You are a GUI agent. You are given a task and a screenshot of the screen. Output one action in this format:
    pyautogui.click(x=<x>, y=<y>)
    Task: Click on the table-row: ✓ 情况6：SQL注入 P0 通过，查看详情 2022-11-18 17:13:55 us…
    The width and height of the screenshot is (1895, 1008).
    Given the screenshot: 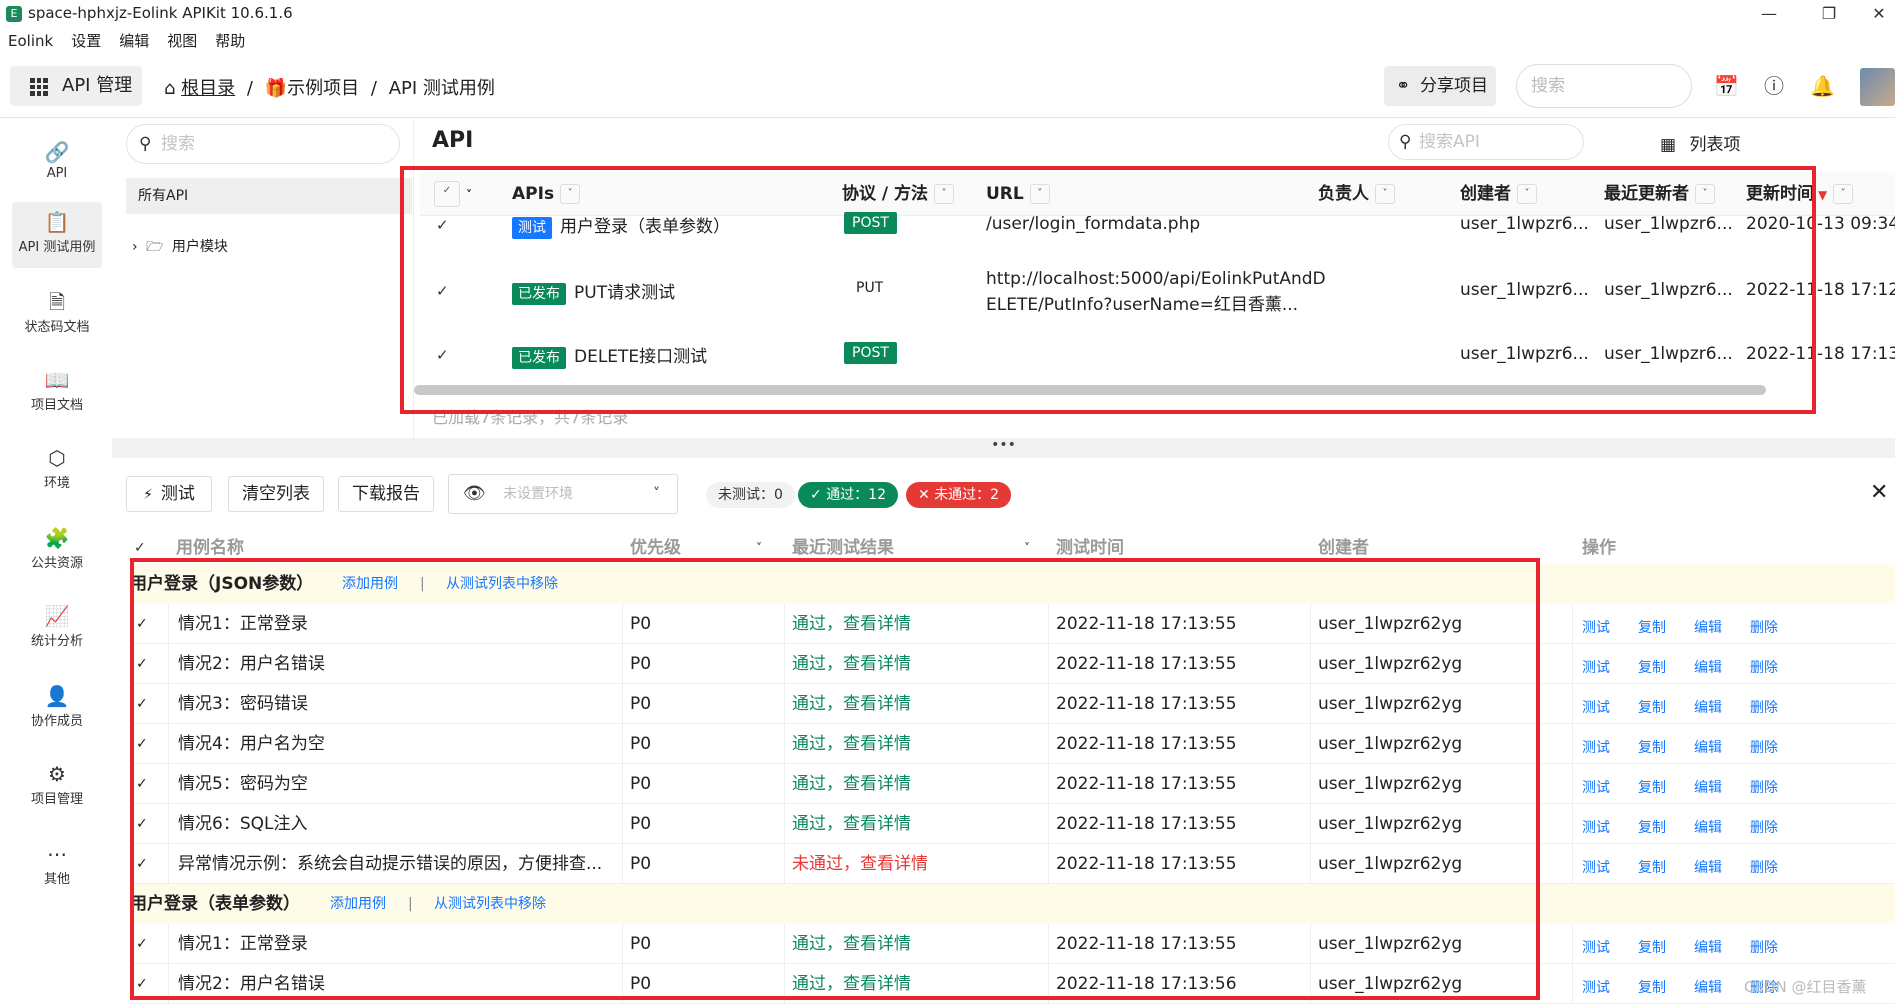 What is the action you would take?
    pyautogui.click(x=1012, y=824)
    